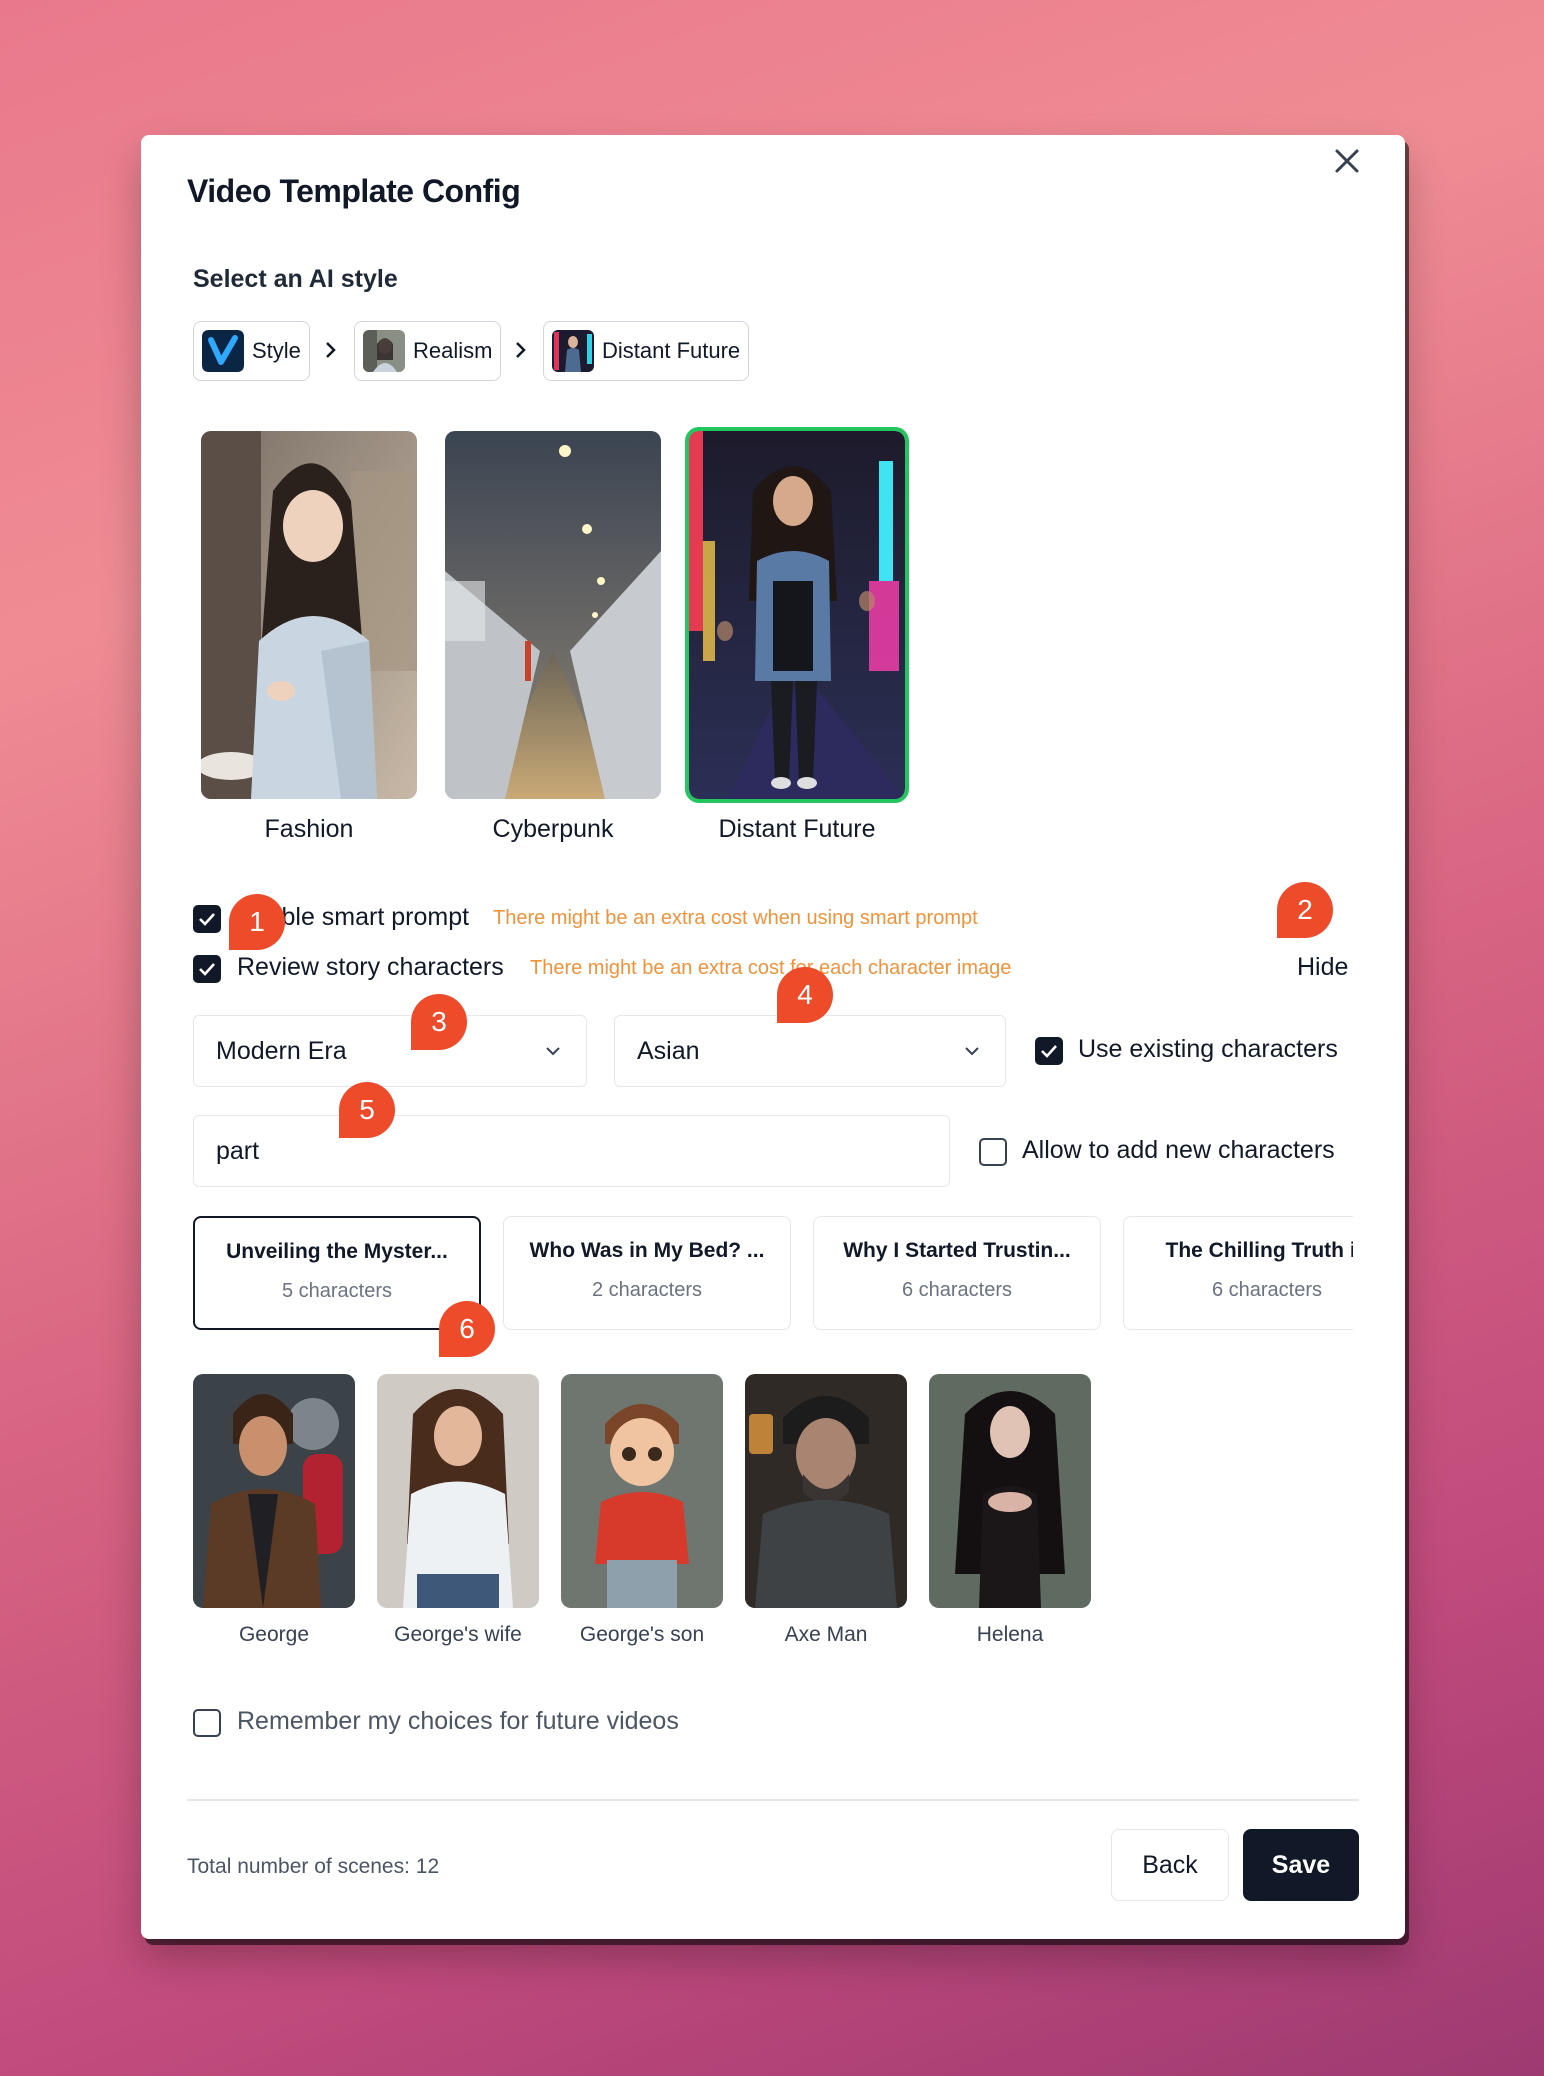 Image resolution: width=1544 pixels, height=2076 pixels. Describe the element at coordinates (257, 922) in the screenshot. I see `annotation-badge-1: 1` at that location.